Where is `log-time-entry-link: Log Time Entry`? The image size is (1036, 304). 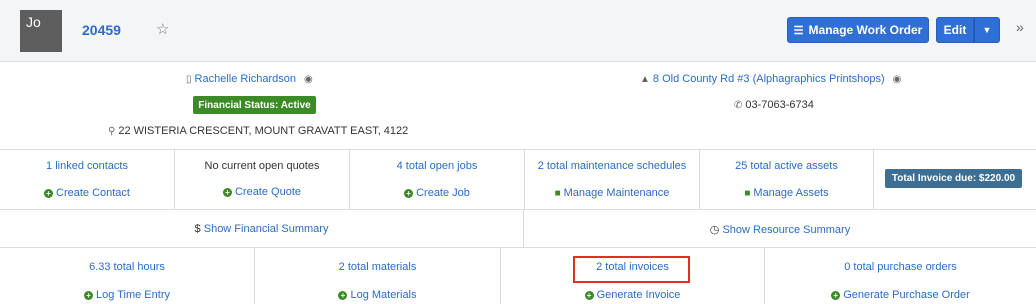
log-time-entry-link: Log Time Entry is located at coordinates (133, 295).